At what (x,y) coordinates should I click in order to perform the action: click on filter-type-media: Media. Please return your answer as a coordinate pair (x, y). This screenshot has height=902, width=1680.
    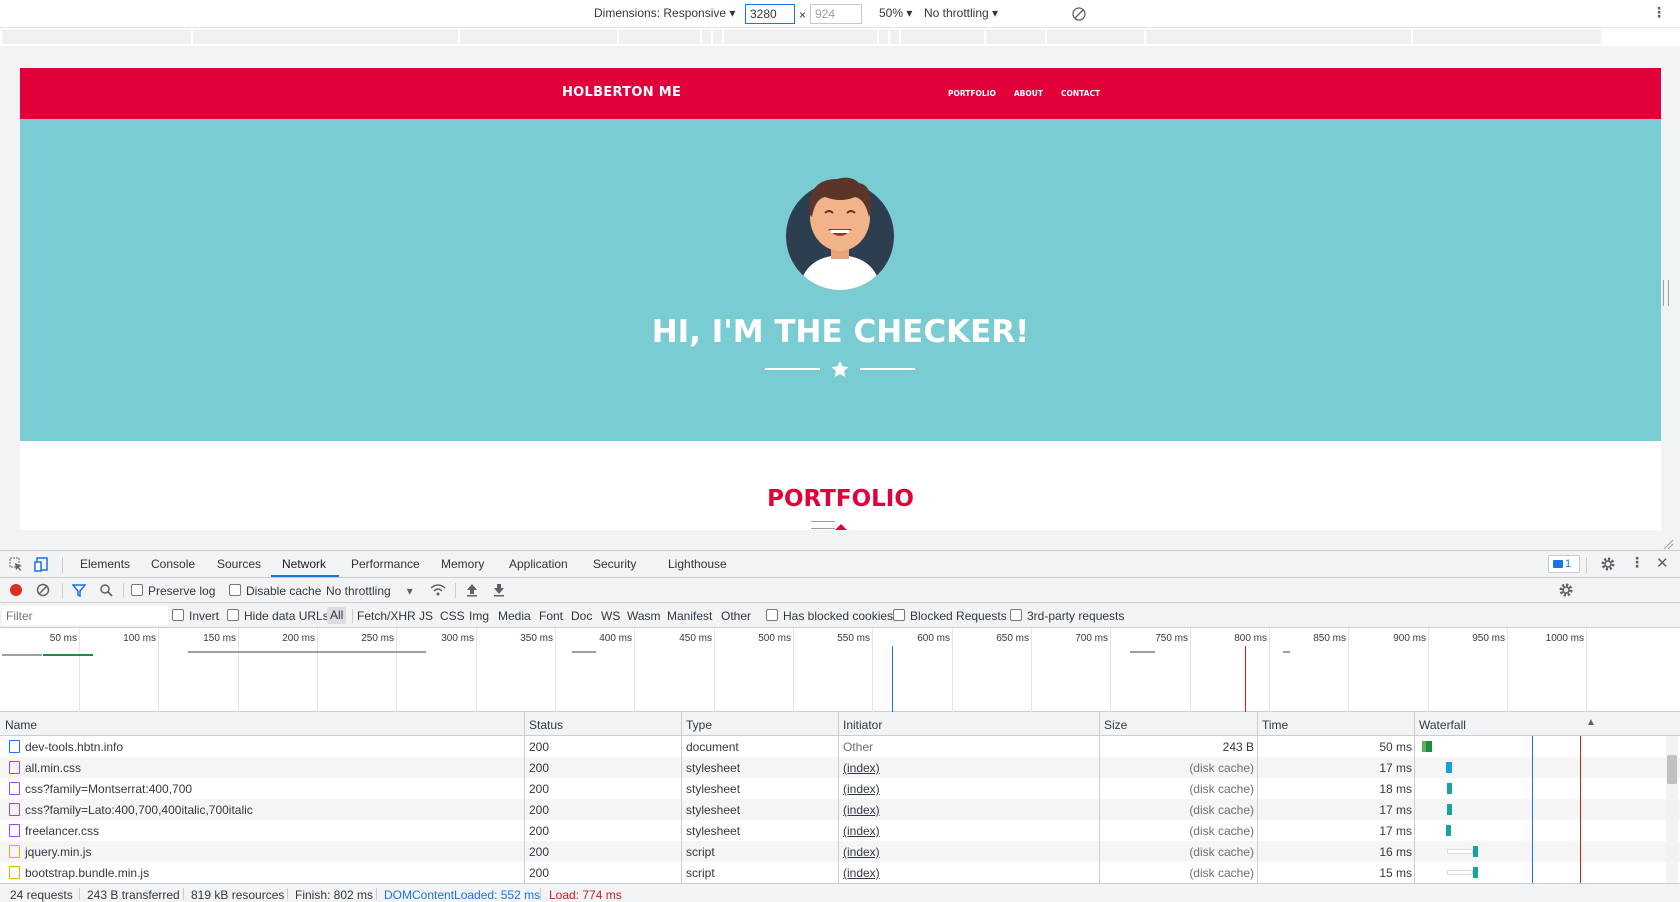
    Looking at the image, I should click on (514, 616).